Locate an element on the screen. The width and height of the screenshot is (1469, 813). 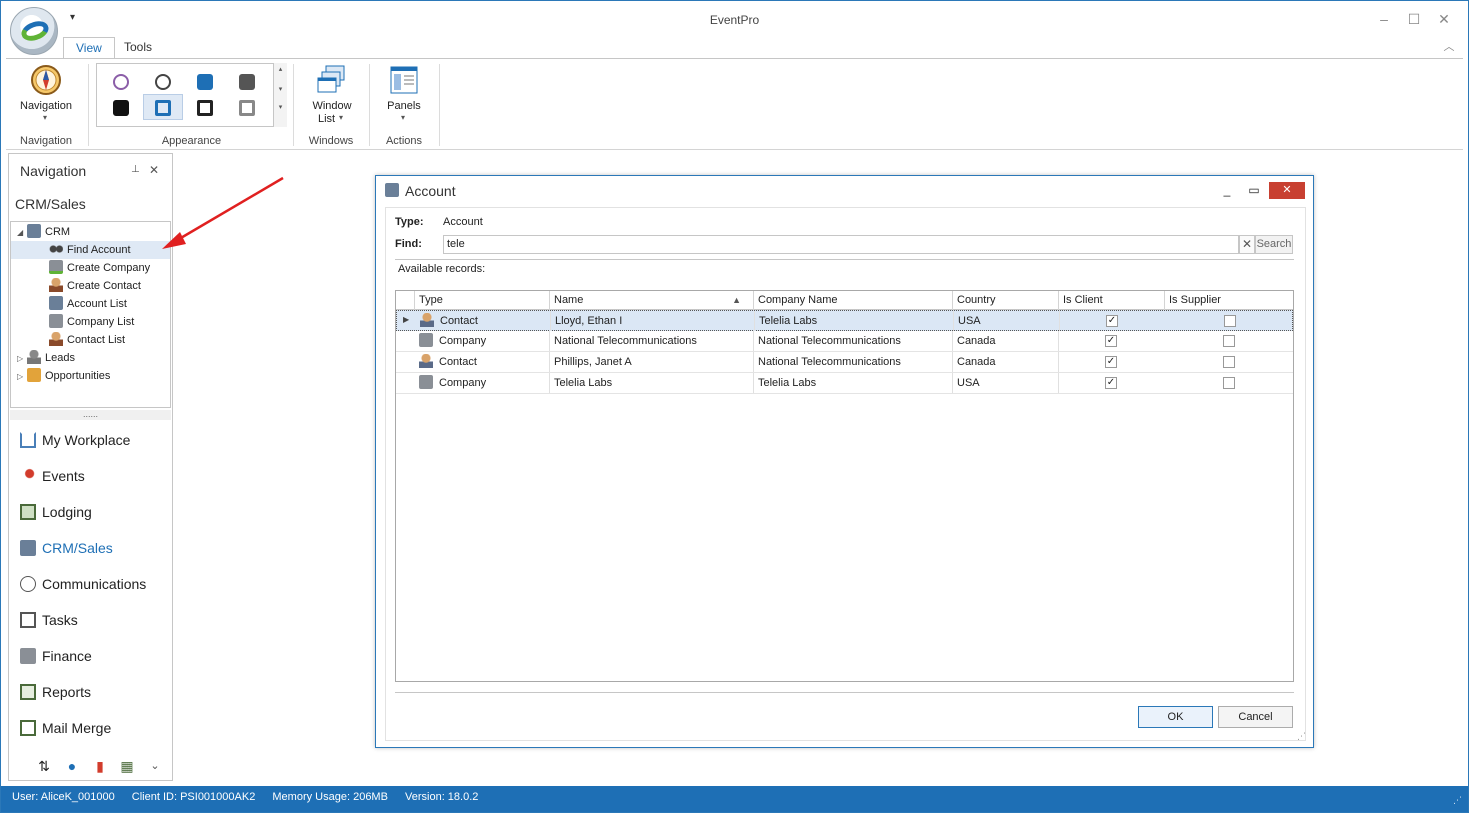
theme-purple-icon is located at coordinates (121, 82).